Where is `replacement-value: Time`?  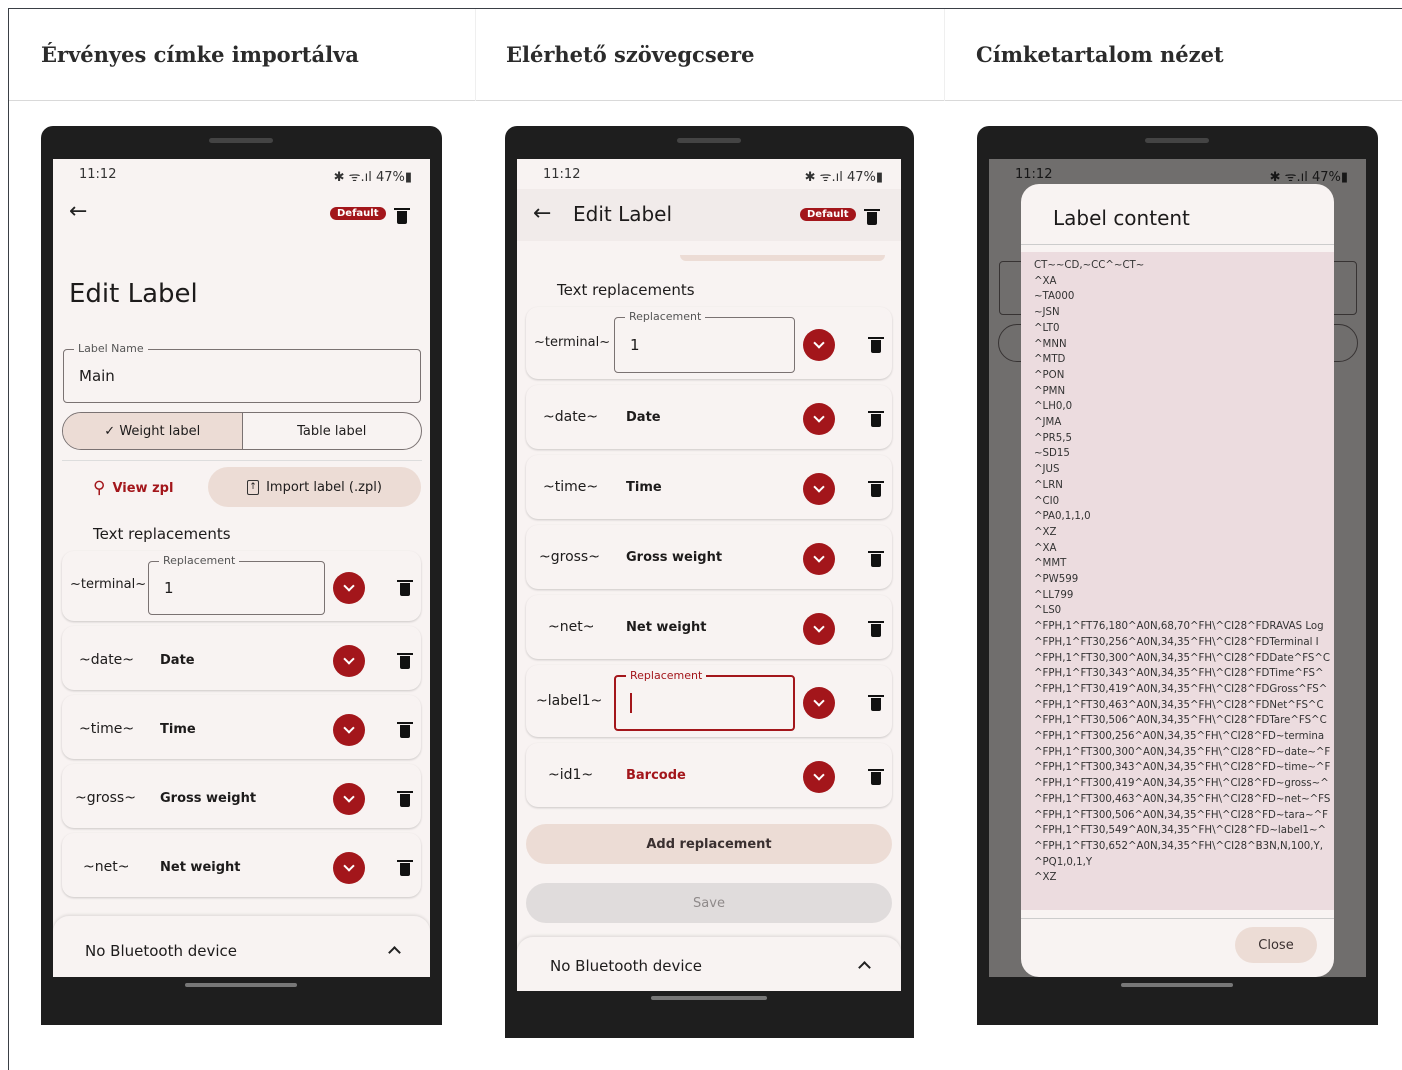
replacement-value: Time is located at coordinates (178, 729).